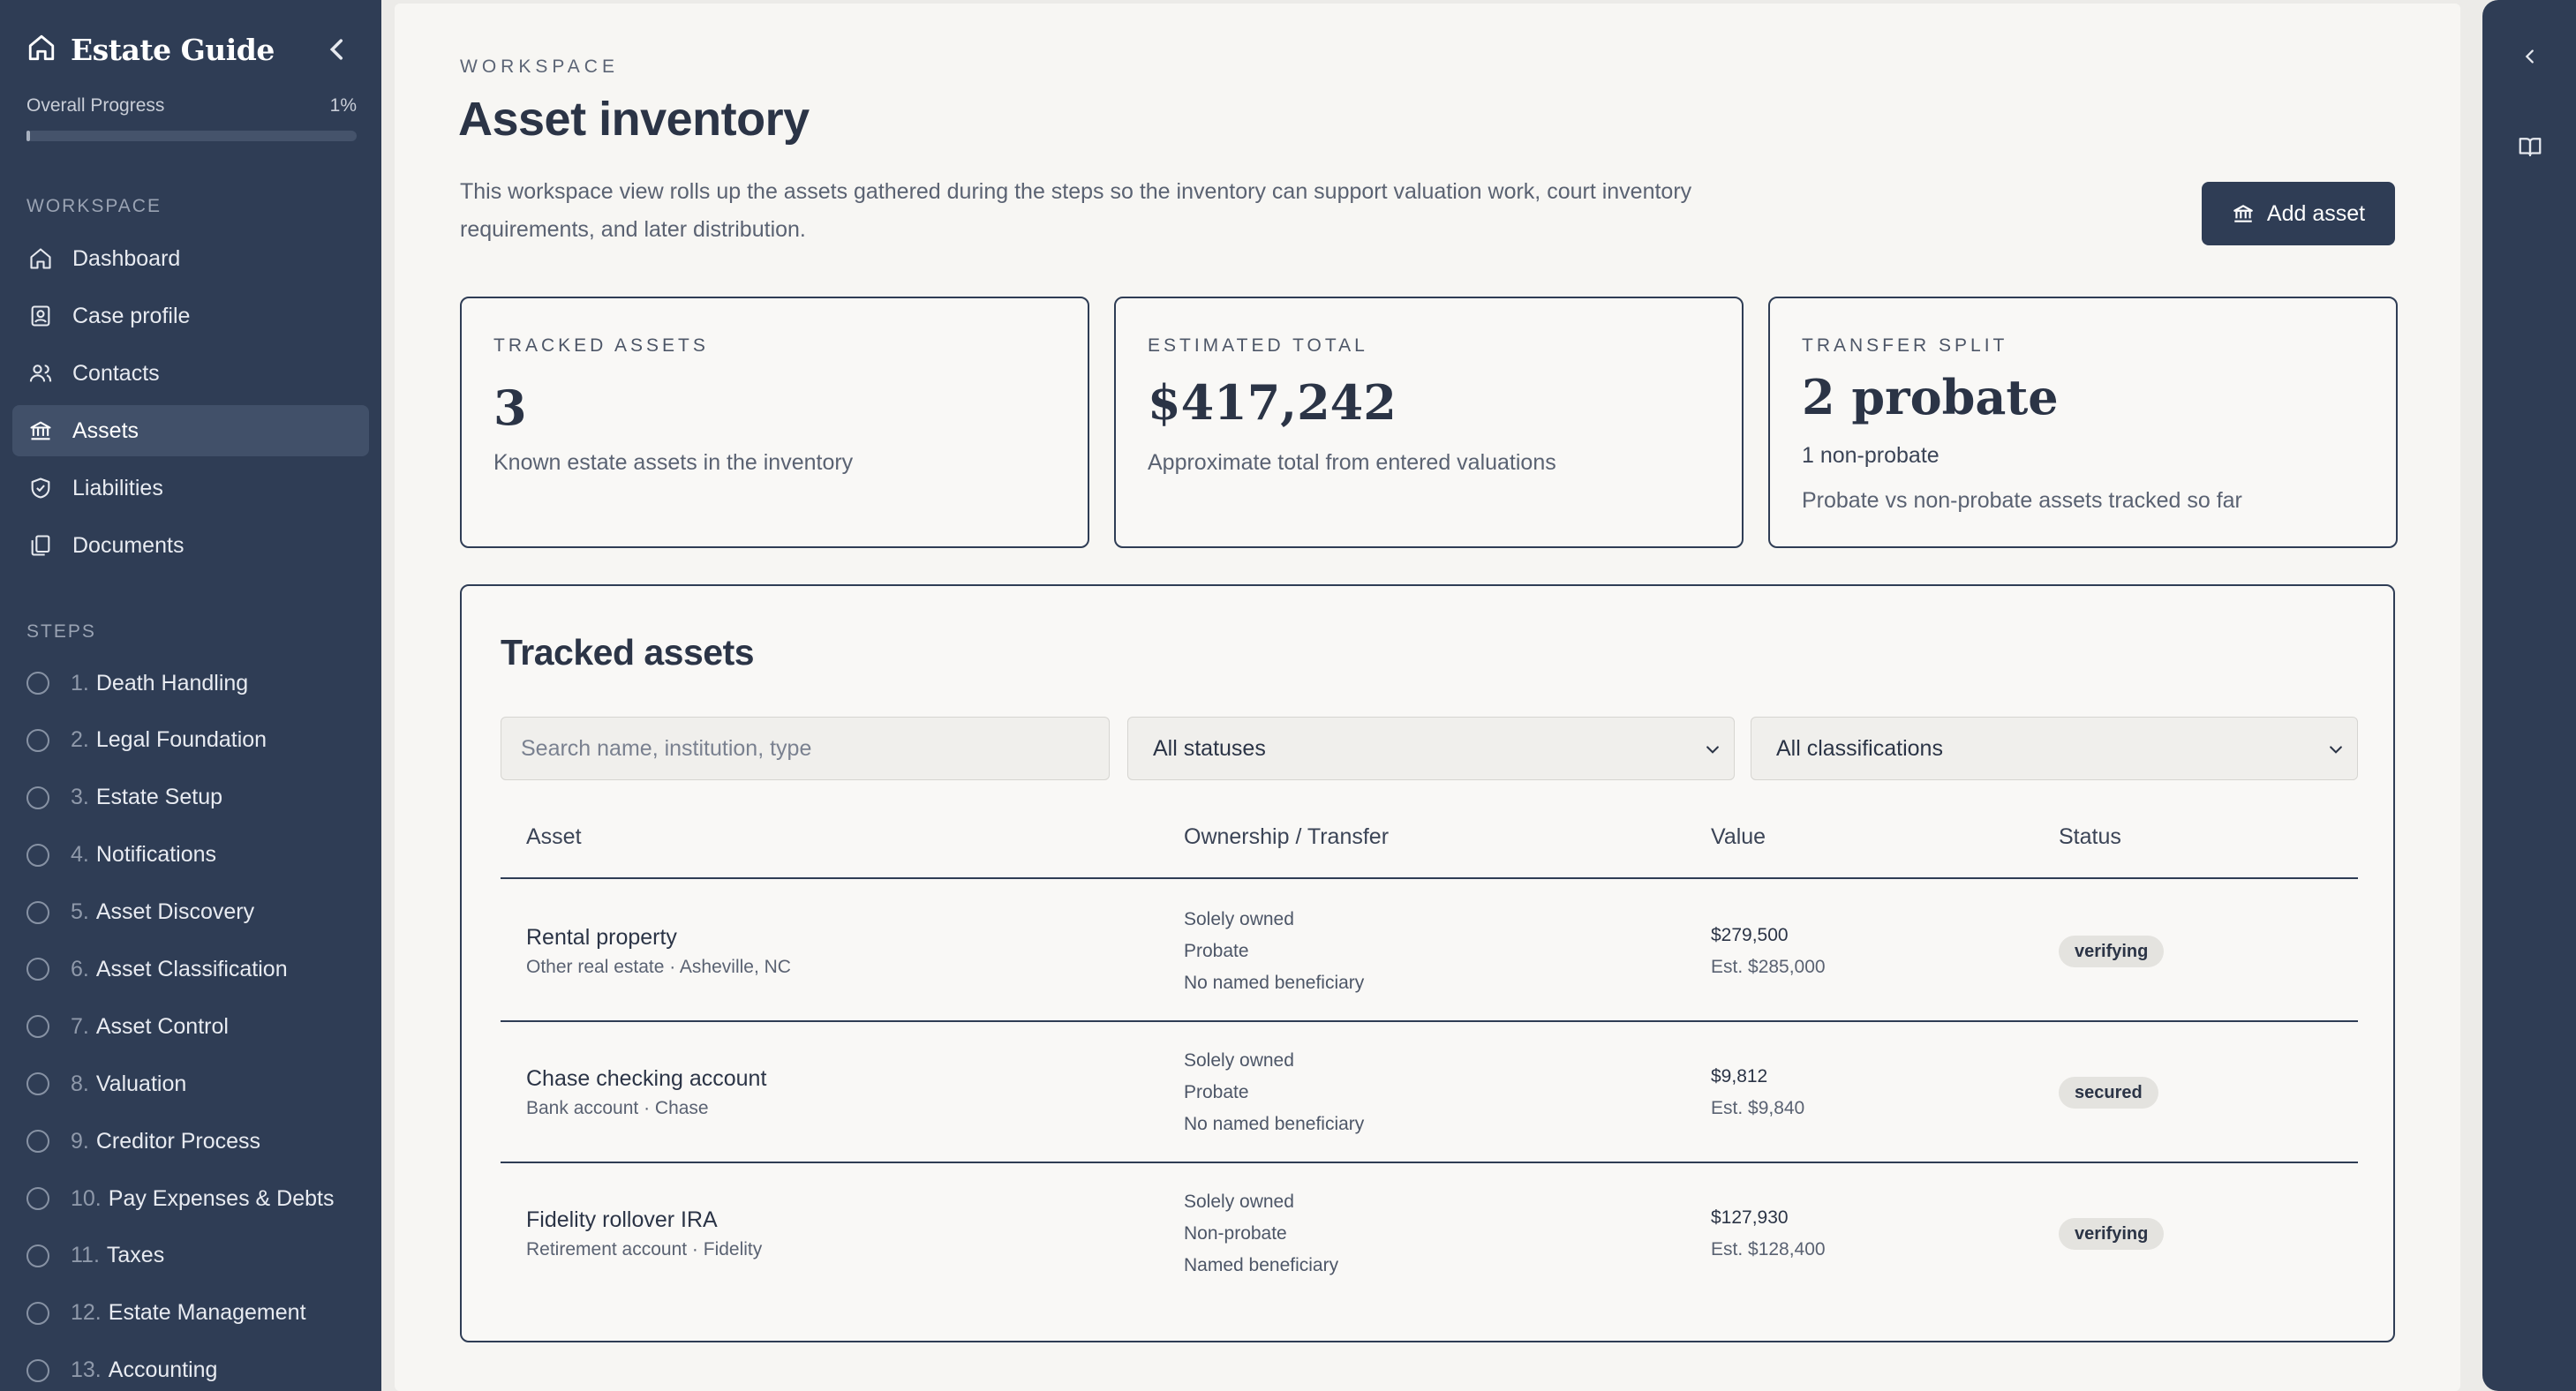 Image resolution: width=2576 pixels, height=1391 pixels. Describe the element at coordinates (1860, 748) in the screenshot. I see `classification-filter-value: All classifications` at that location.